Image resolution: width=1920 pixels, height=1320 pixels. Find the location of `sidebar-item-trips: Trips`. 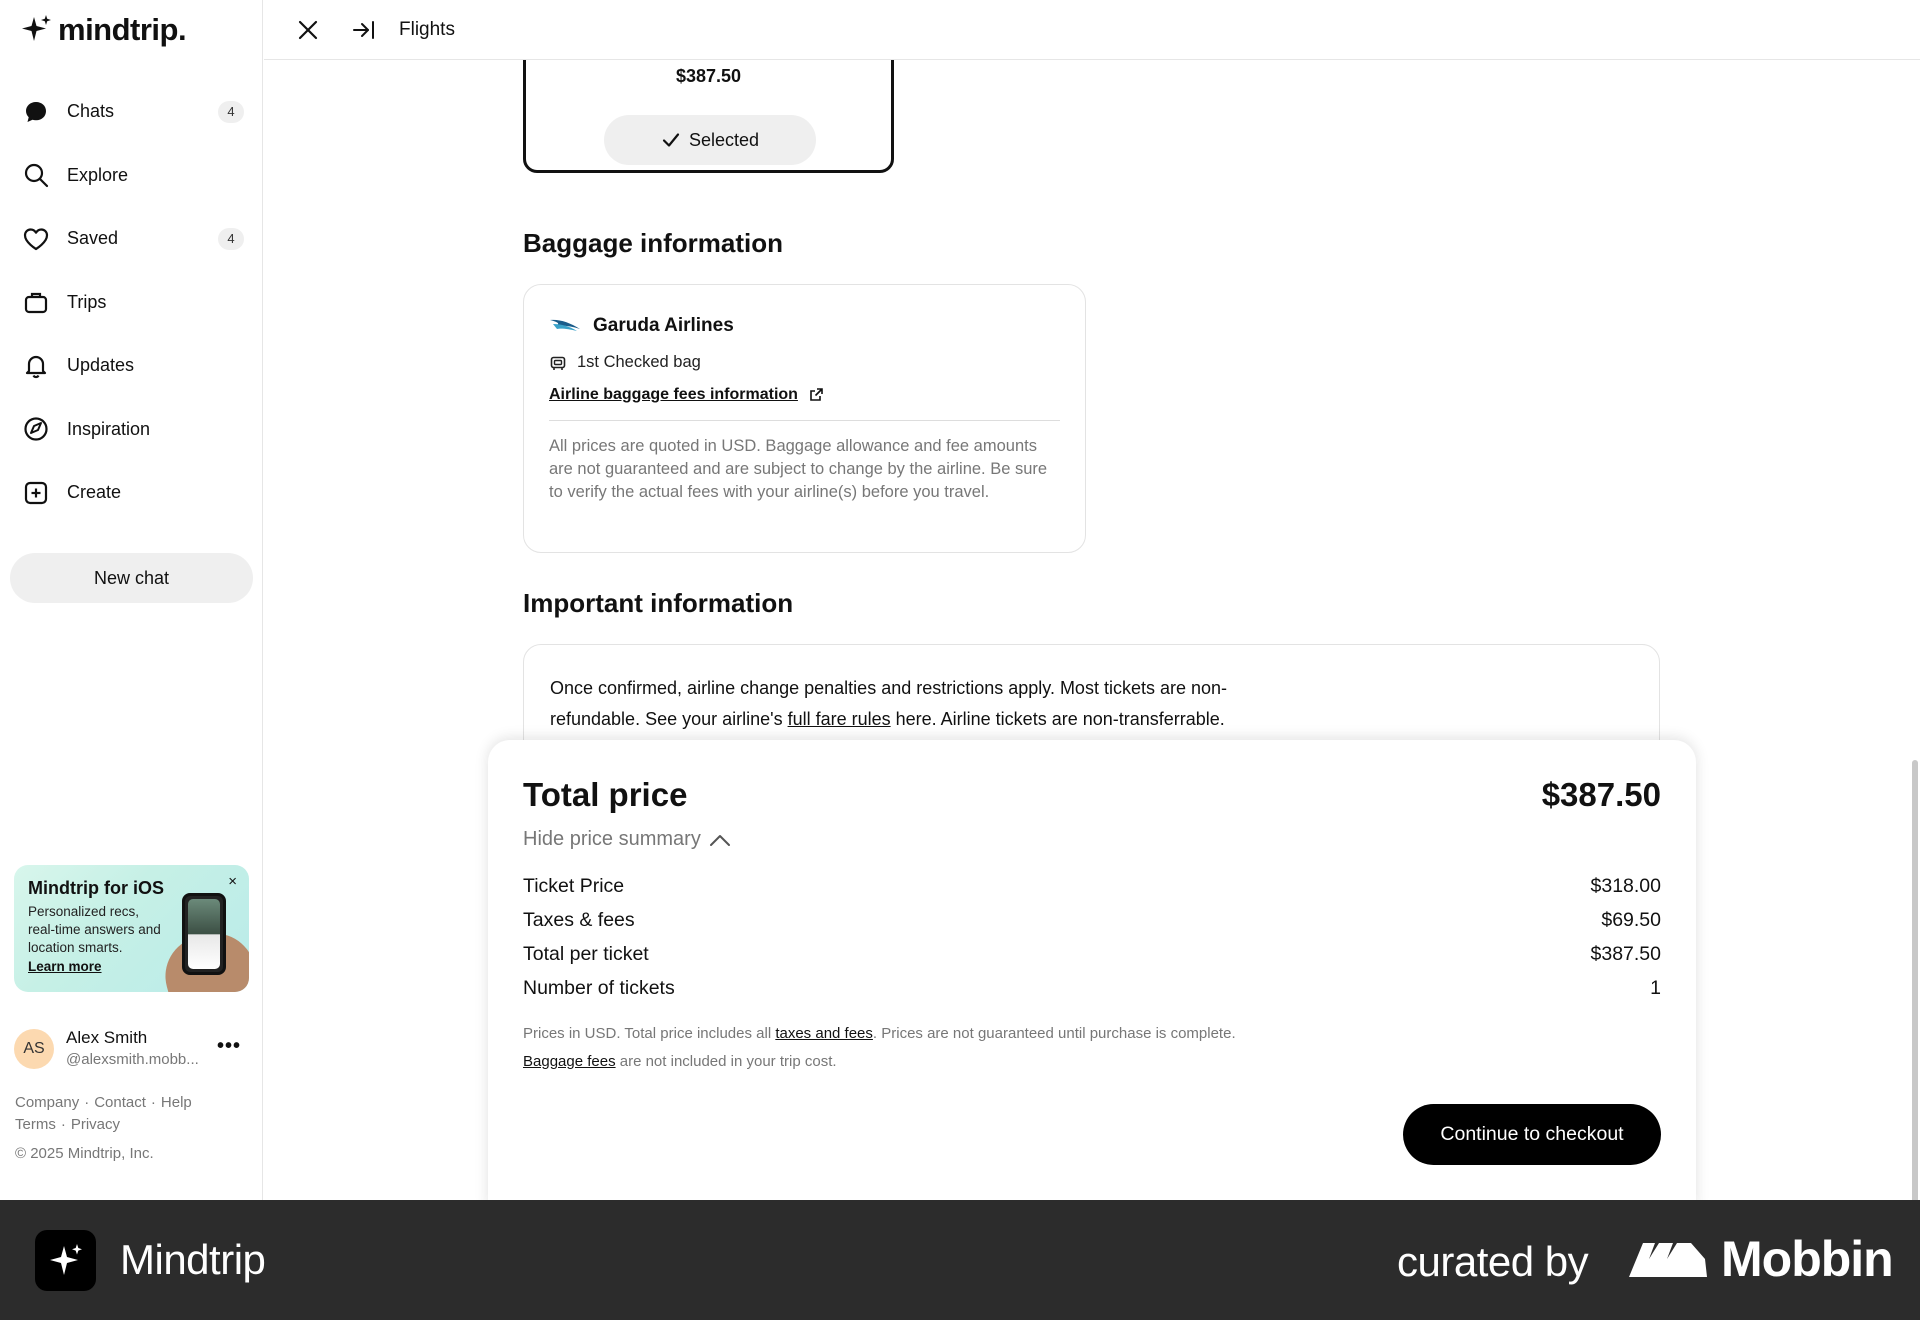

sidebar-item-trips: Trips is located at coordinates (131, 303).